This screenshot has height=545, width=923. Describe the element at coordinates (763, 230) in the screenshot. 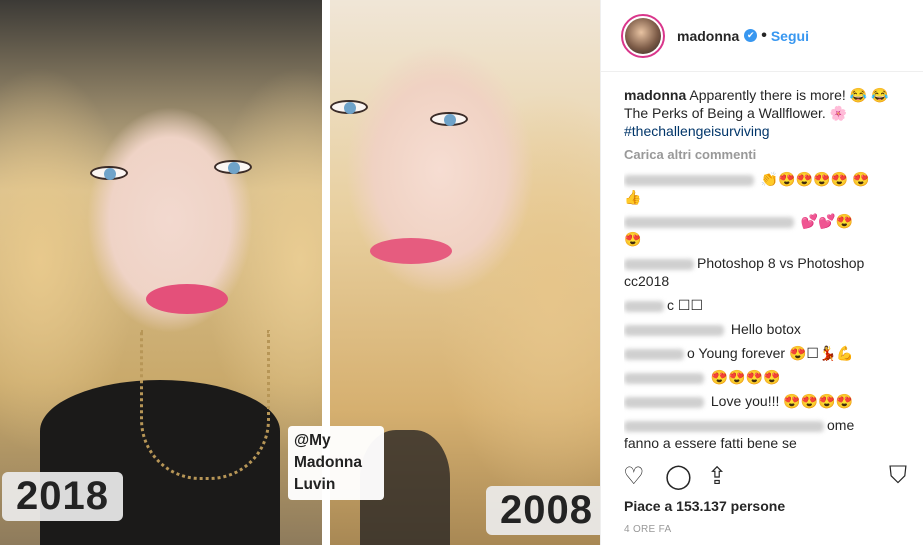

I see `comment-row: 💕💕😍 😍♡` at that location.